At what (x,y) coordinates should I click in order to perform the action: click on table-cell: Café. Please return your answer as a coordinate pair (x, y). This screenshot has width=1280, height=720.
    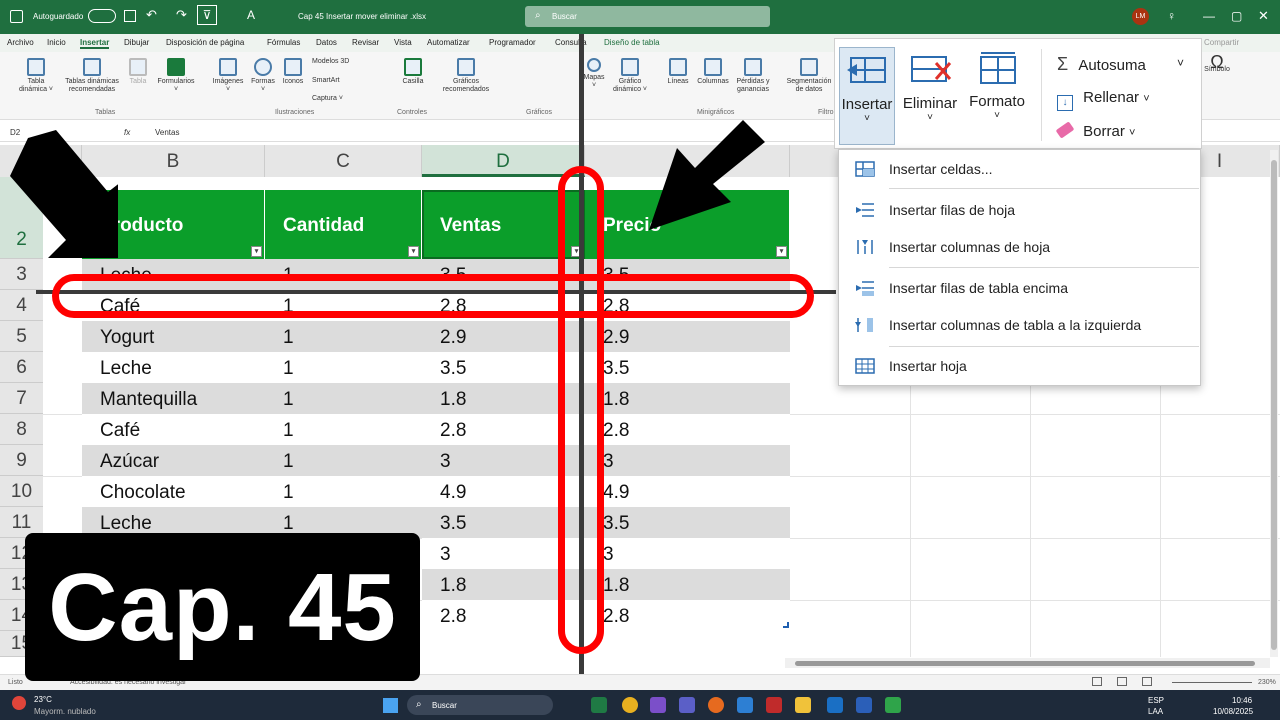
    Looking at the image, I should click on (173, 429).